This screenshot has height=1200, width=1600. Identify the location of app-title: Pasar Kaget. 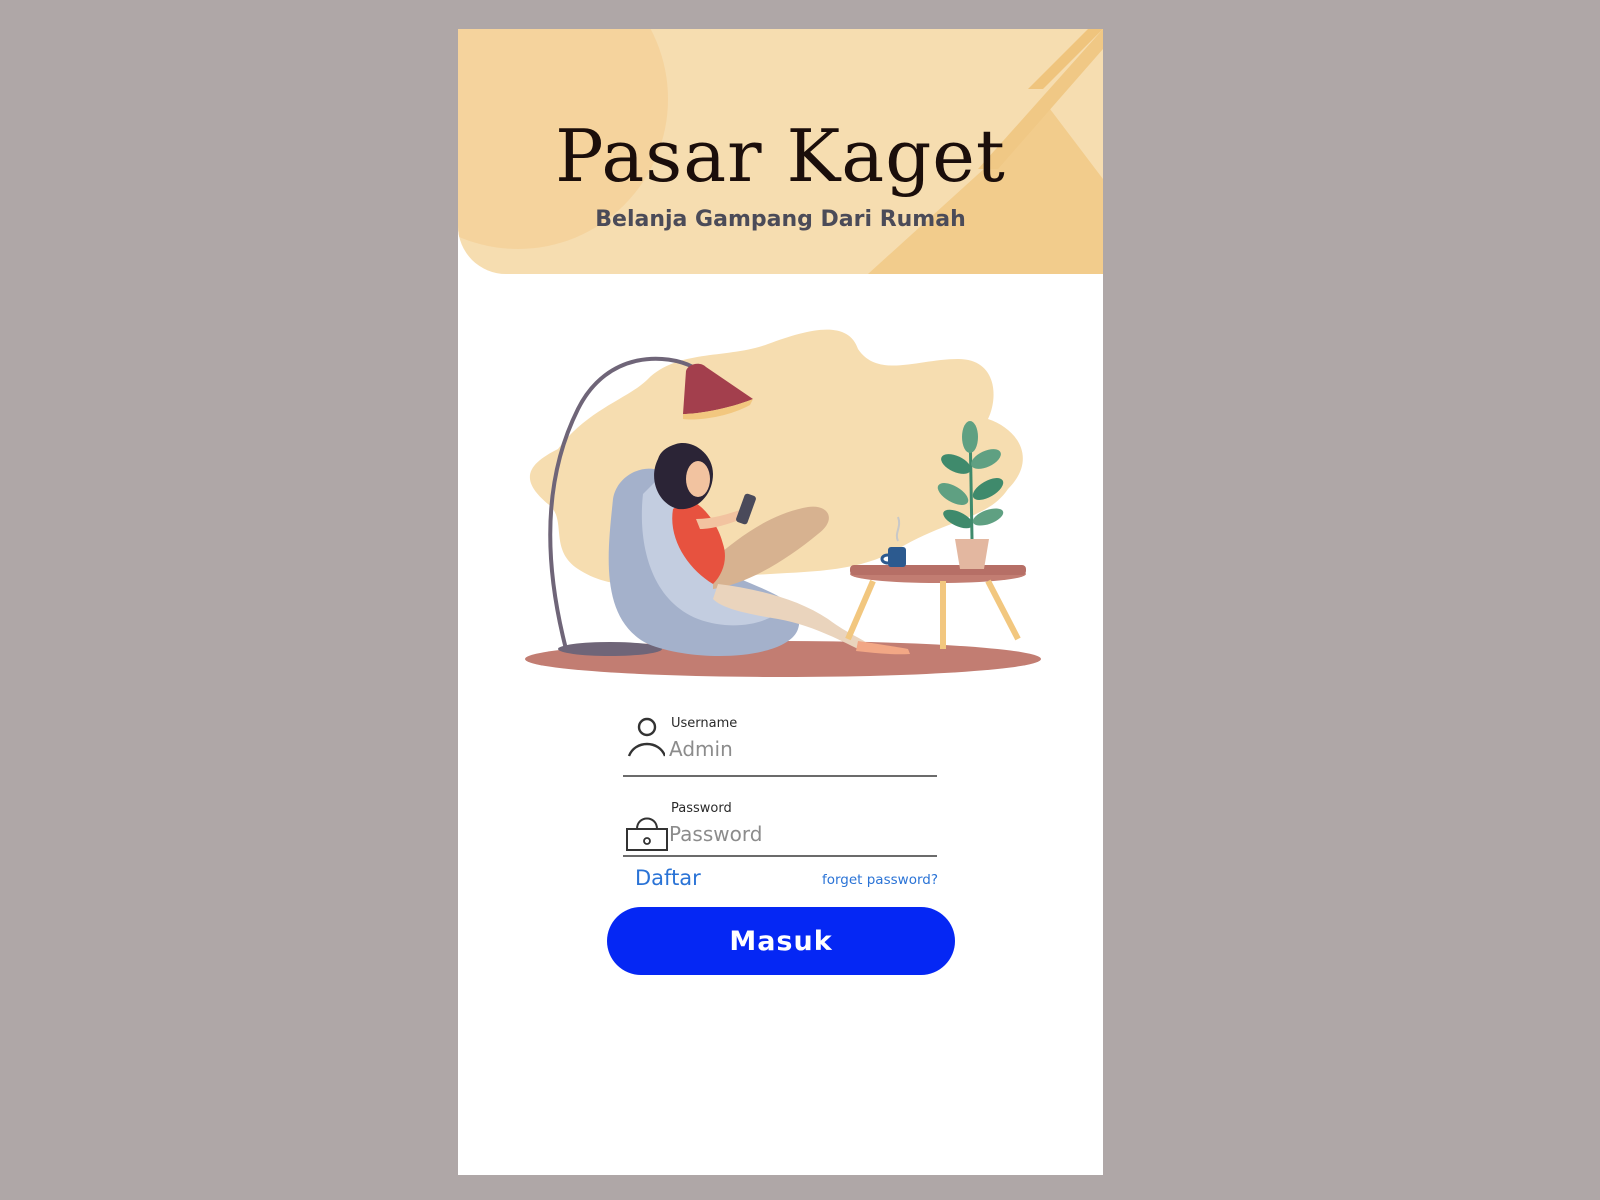
(780, 156).